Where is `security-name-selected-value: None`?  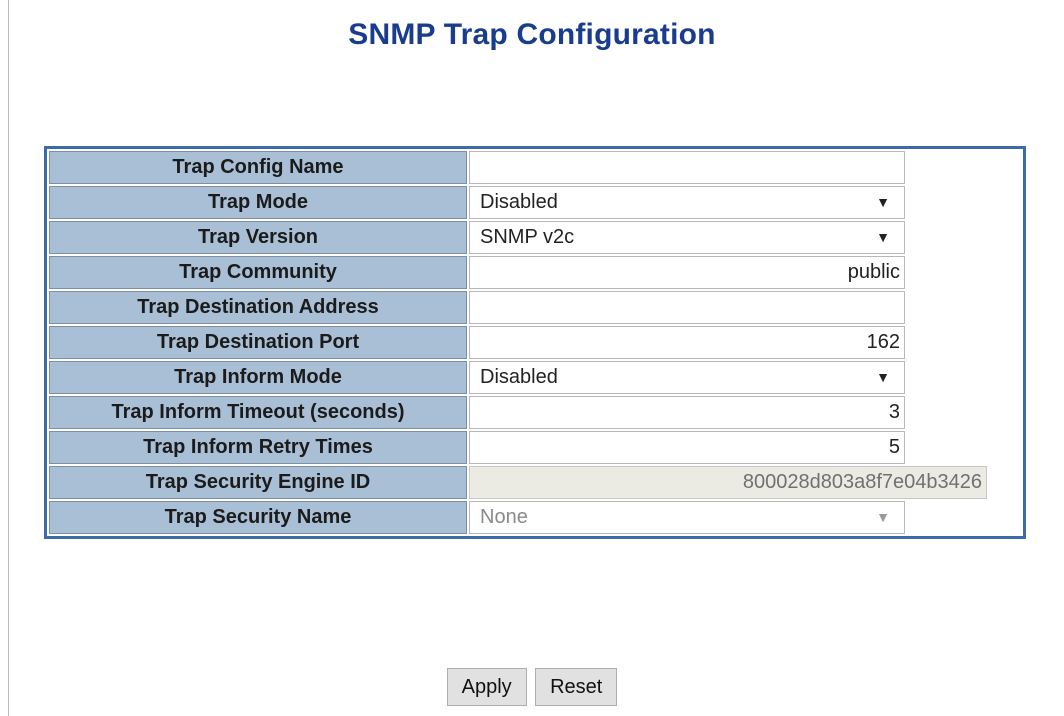 security-name-selected-value: None is located at coordinates (504, 517).